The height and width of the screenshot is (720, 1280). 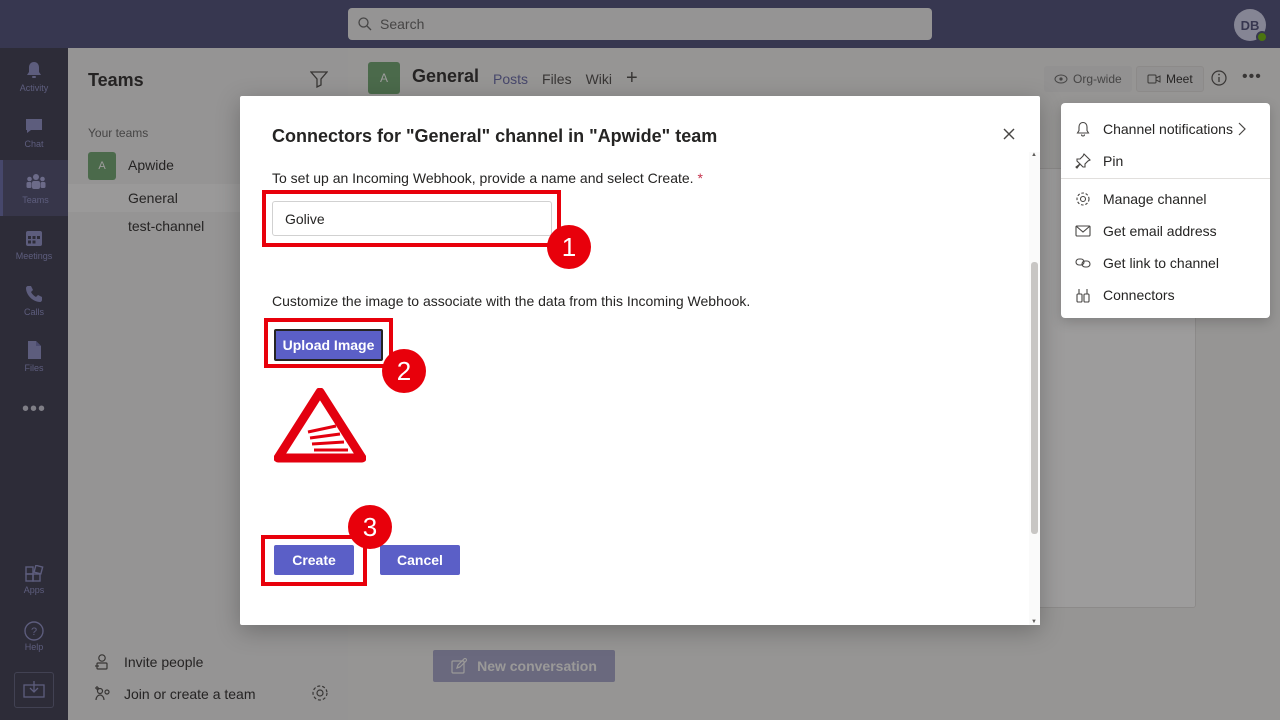 I want to click on mail-icon, so click(x=1083, y=231).